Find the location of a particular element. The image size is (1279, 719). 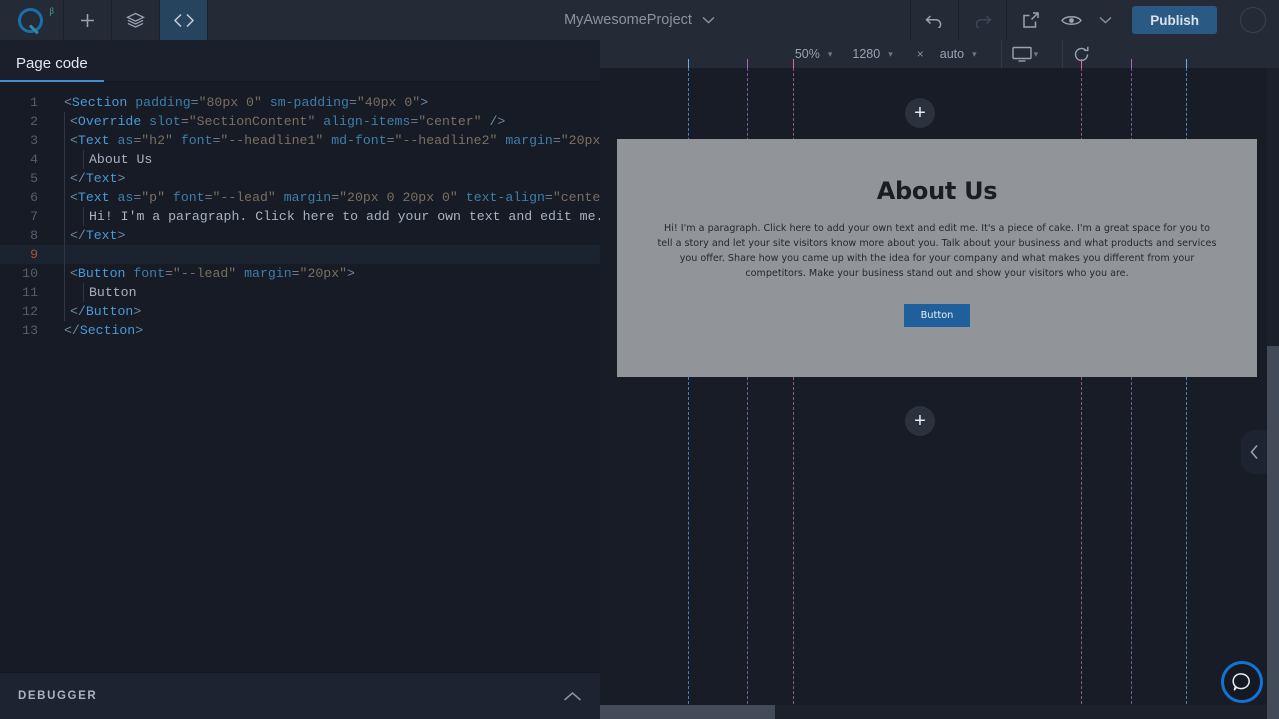

line-number: 7 is located at coordinates (34, 216).